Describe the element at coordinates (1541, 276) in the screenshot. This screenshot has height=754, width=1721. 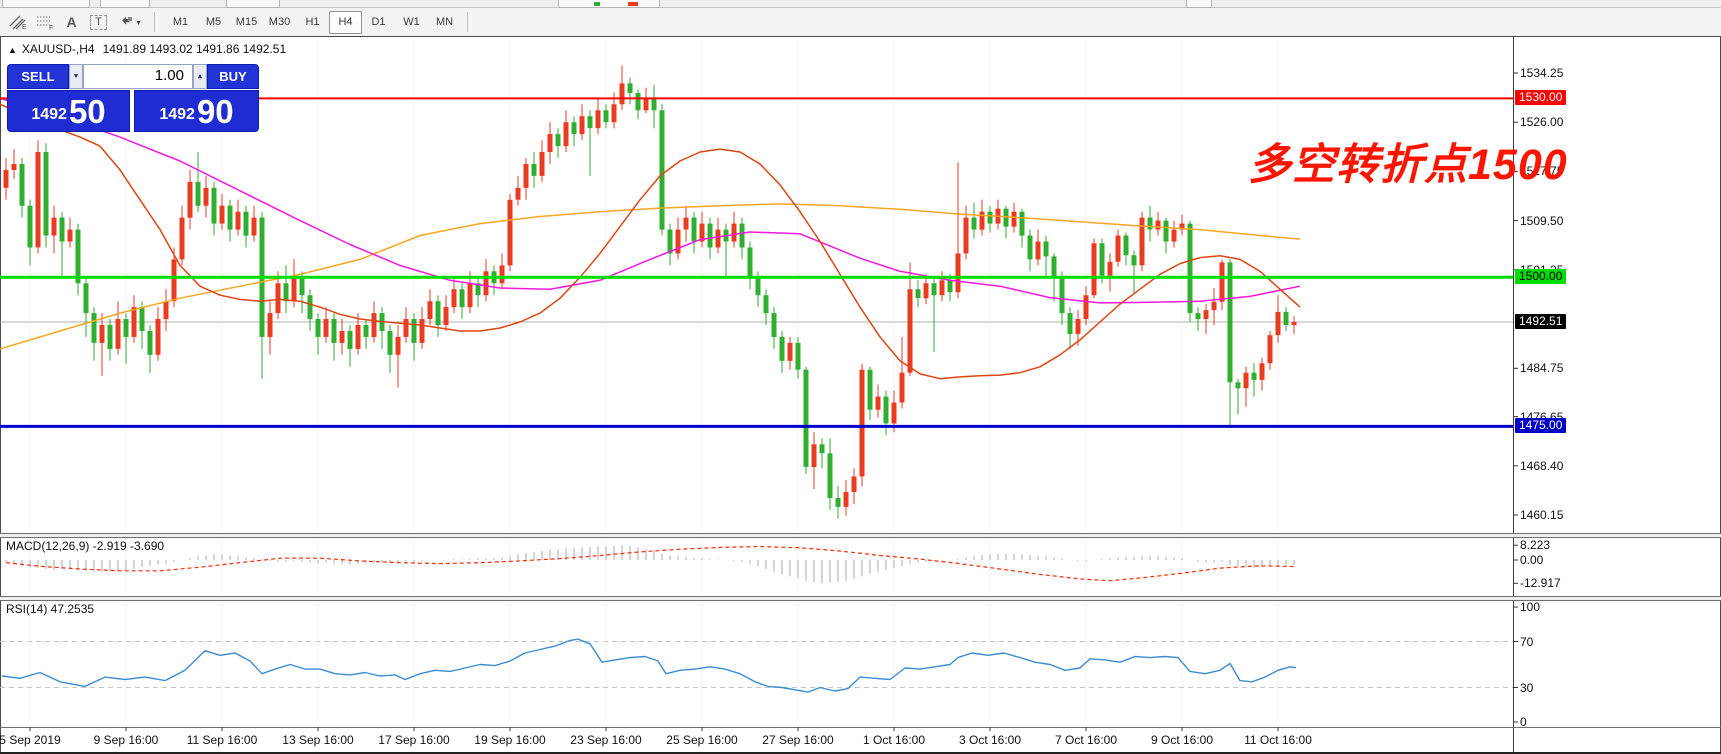
I see `pivot-price-badge: 1500.00` at that location.